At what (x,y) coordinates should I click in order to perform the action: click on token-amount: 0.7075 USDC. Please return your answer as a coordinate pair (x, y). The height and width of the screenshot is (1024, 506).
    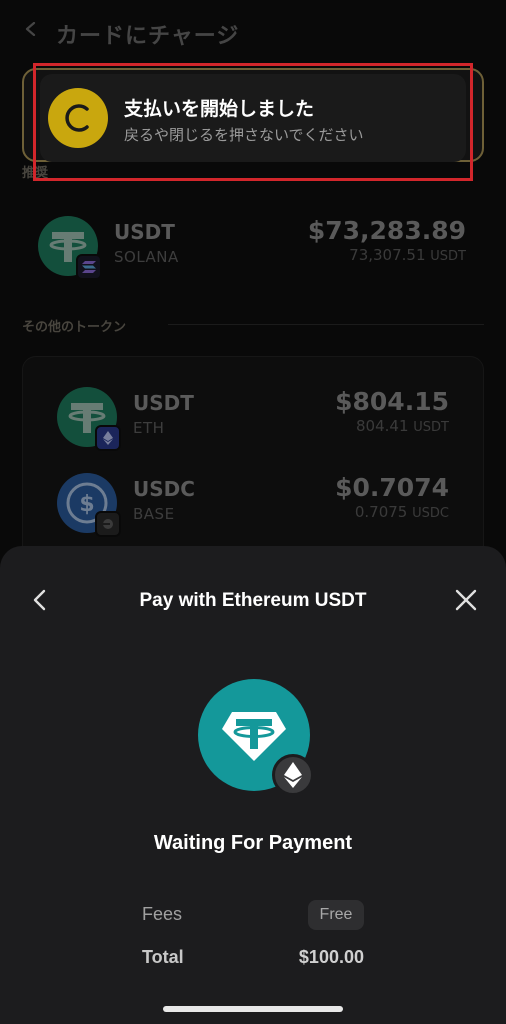
    Looking at the image, I should click on (401, 512).